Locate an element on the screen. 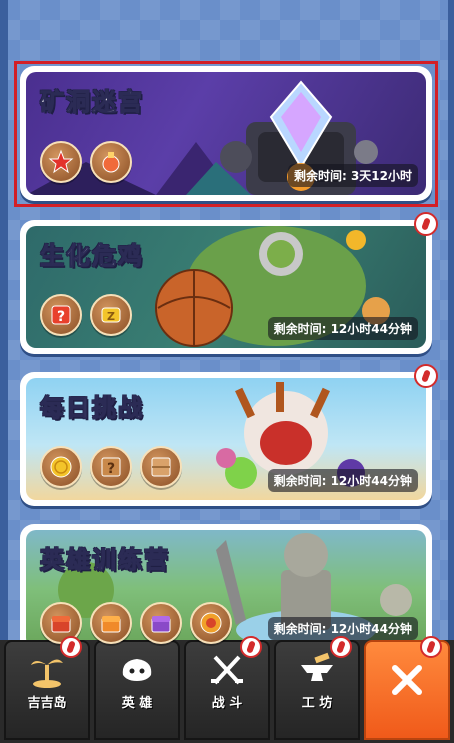 Image resolution: width=454 pixels, height=743 pixels. reward-potion is located at coordinates (111, 162).